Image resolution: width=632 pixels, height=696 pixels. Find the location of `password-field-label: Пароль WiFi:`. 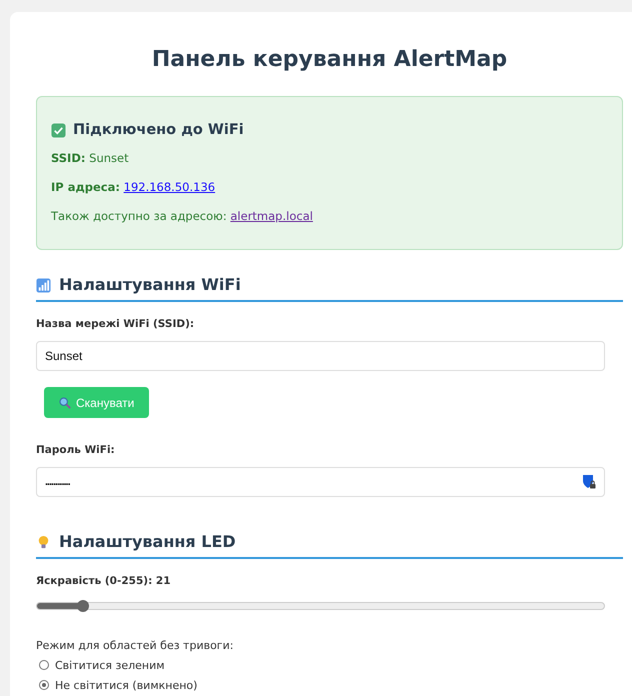

password-field-label: Пароль WiFi: is located at coordinates (76, 450).